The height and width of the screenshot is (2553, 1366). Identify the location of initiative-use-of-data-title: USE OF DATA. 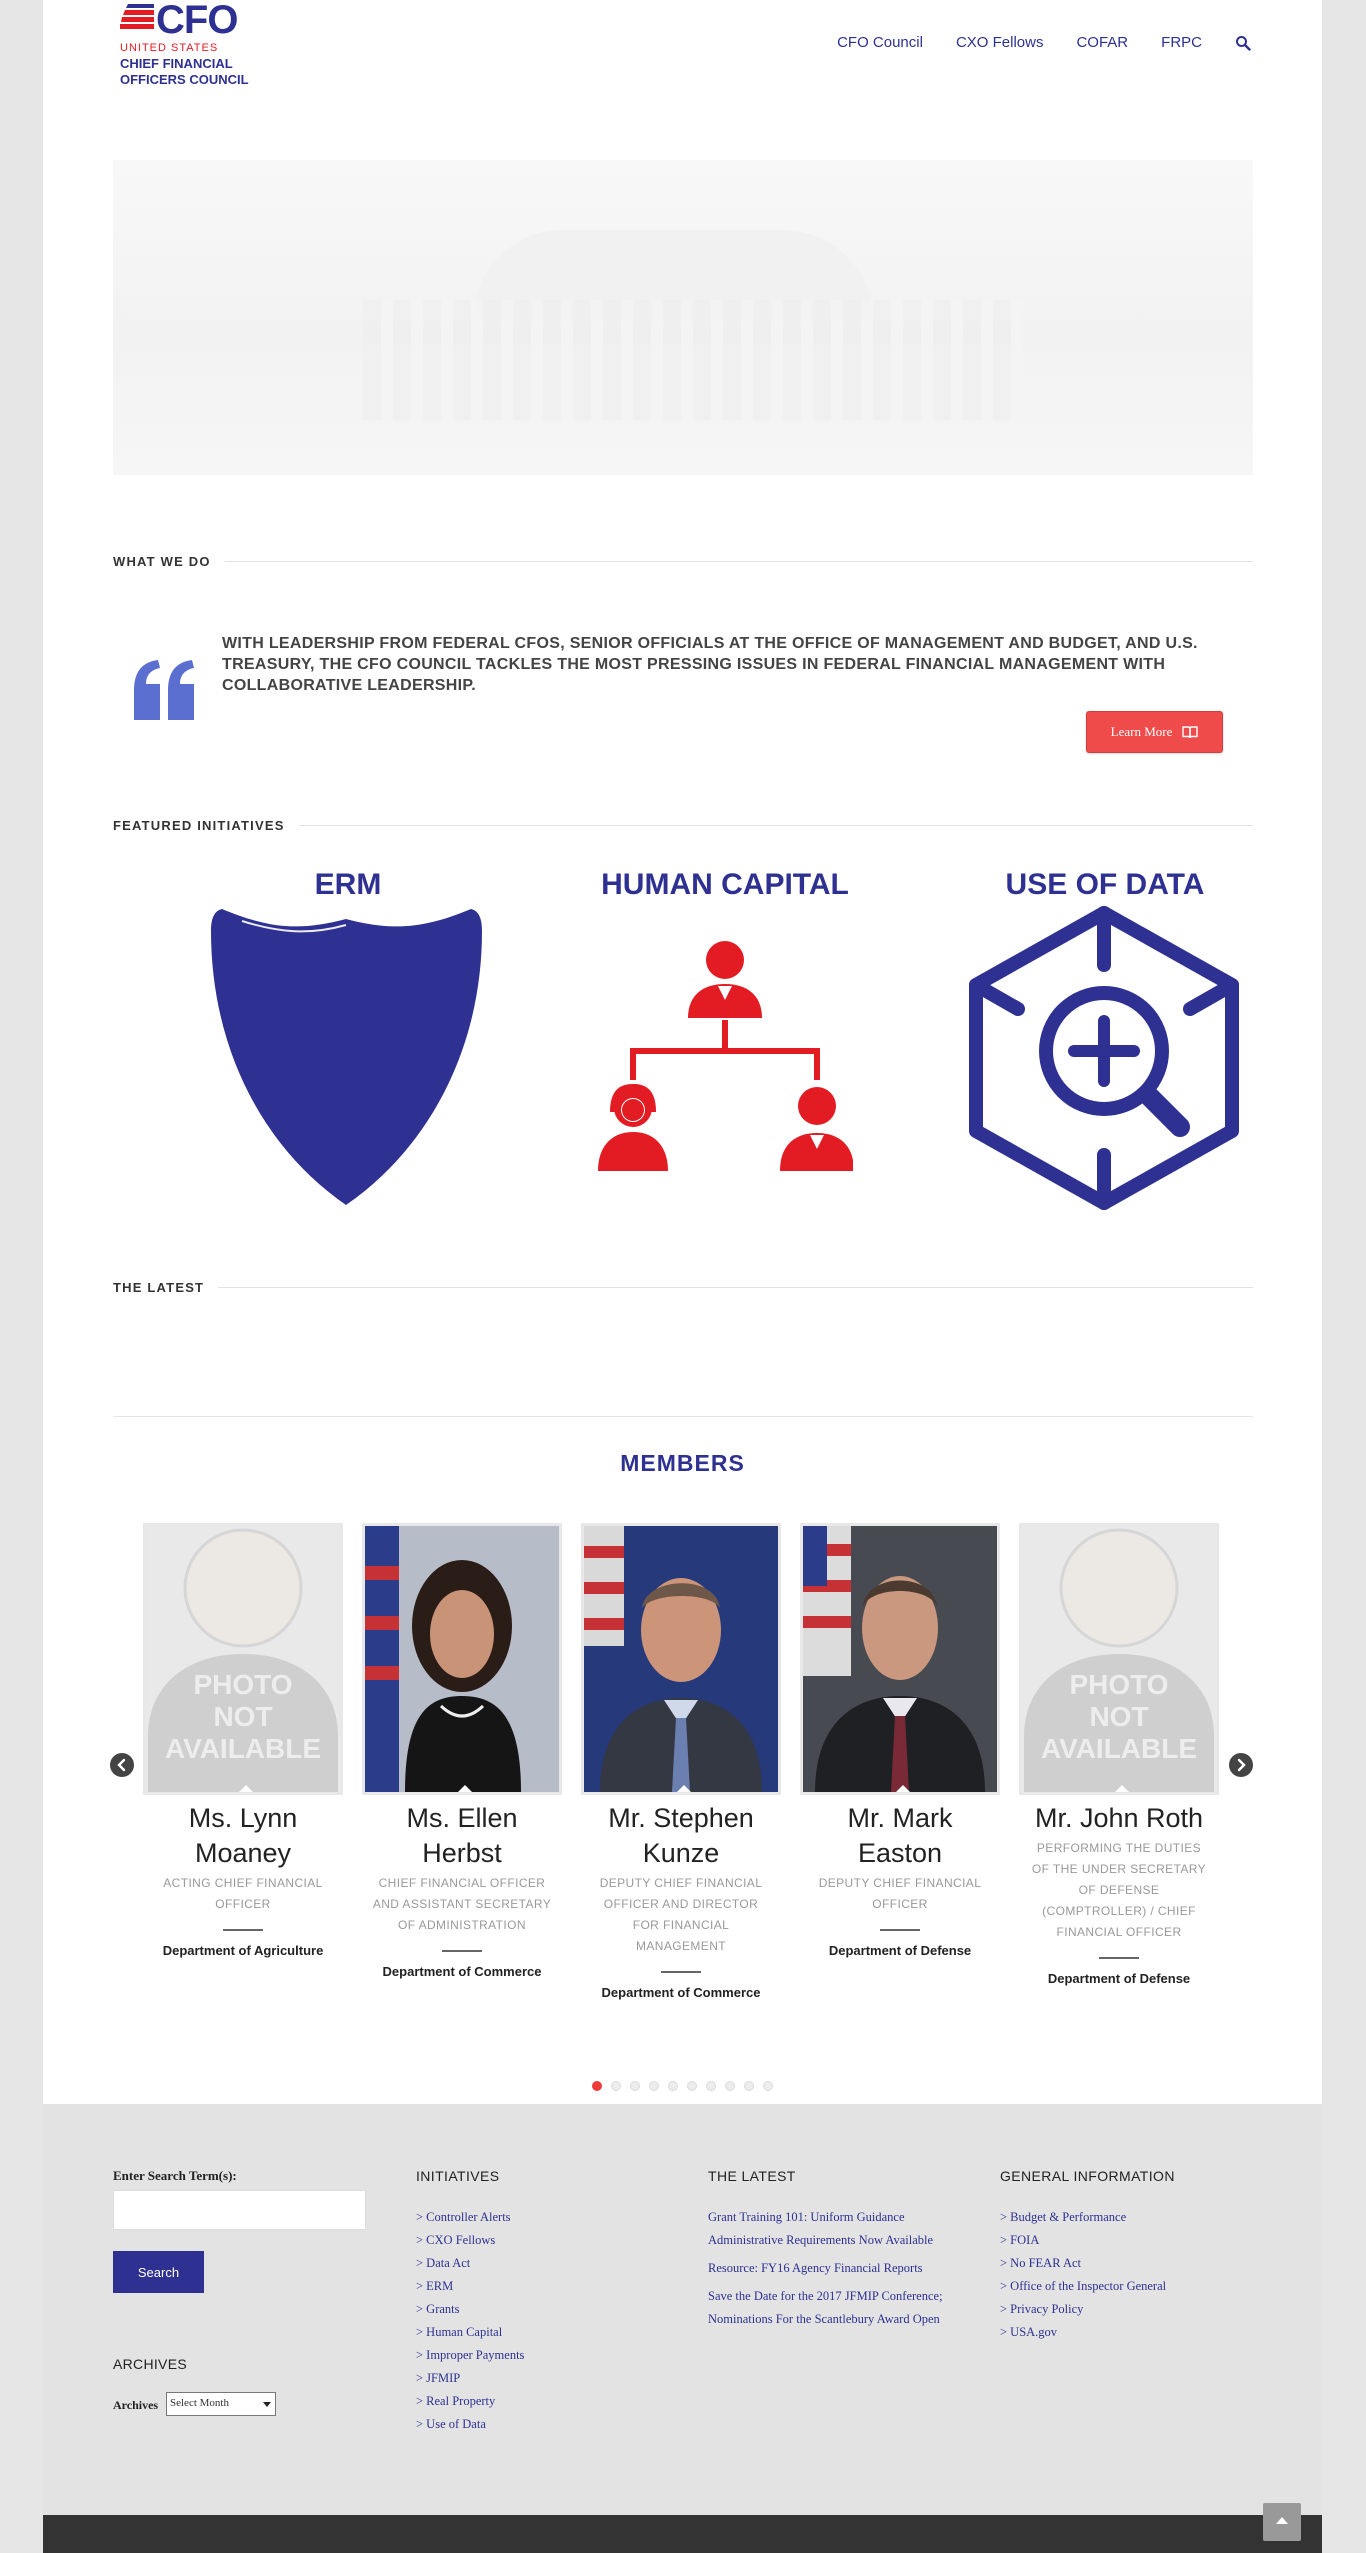
(1105, 885).